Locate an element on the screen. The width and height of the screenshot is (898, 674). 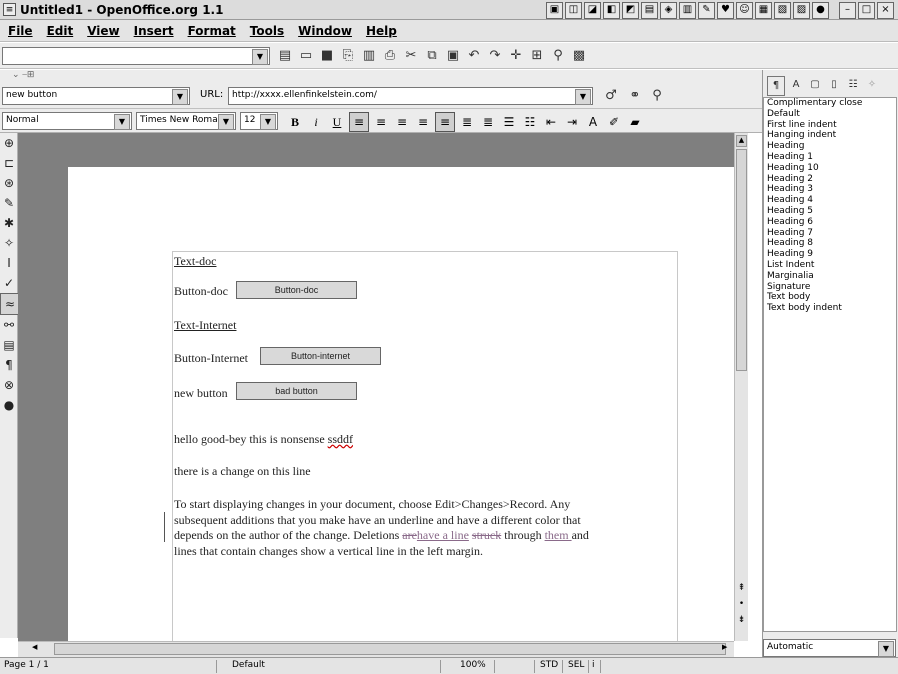
menu-file: File is located at coordinates (20, 31).